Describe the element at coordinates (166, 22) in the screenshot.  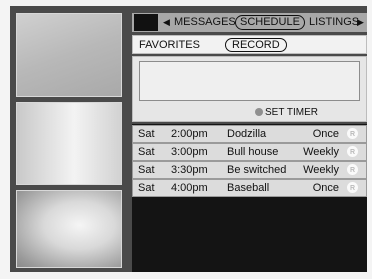
I see `prev-tab-arrow-icon: ◀` at that location.